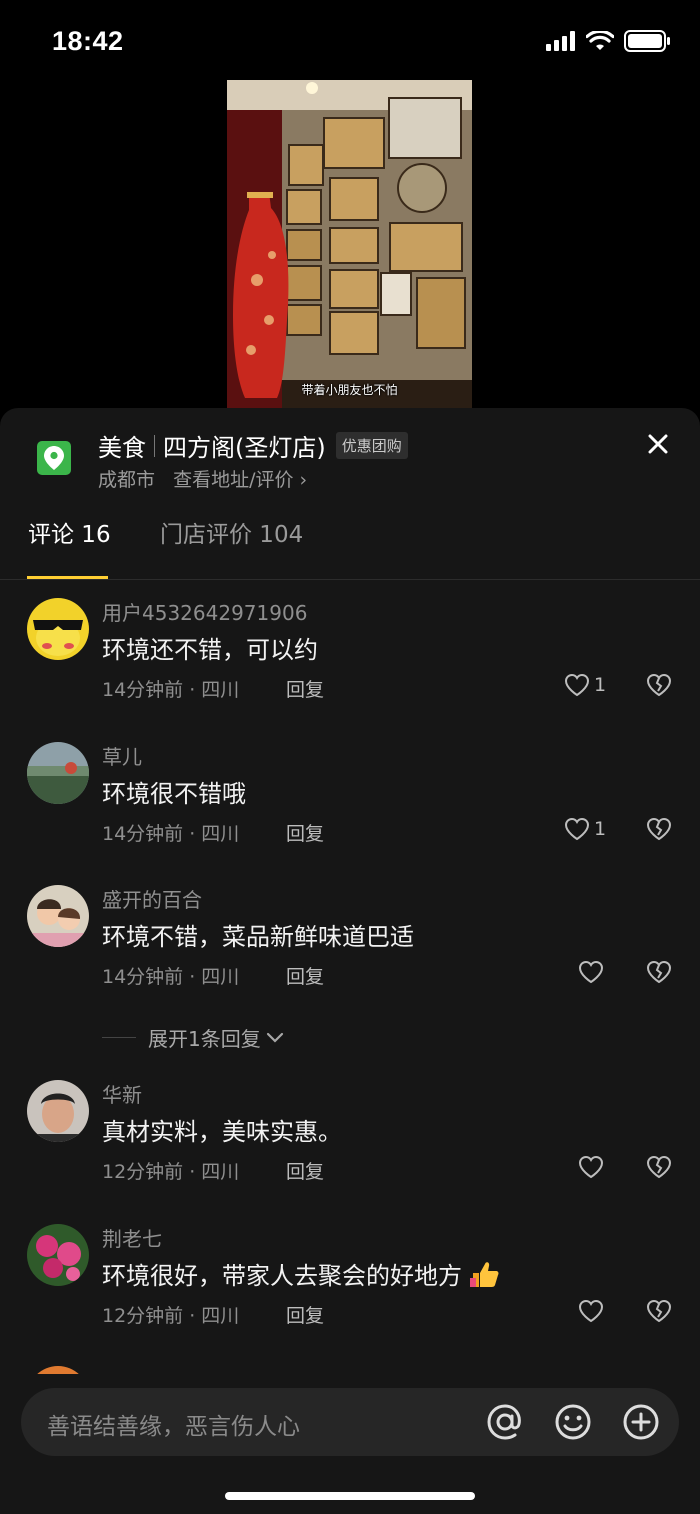  I want to click on status-bar: 18:42, so click(350, 40).